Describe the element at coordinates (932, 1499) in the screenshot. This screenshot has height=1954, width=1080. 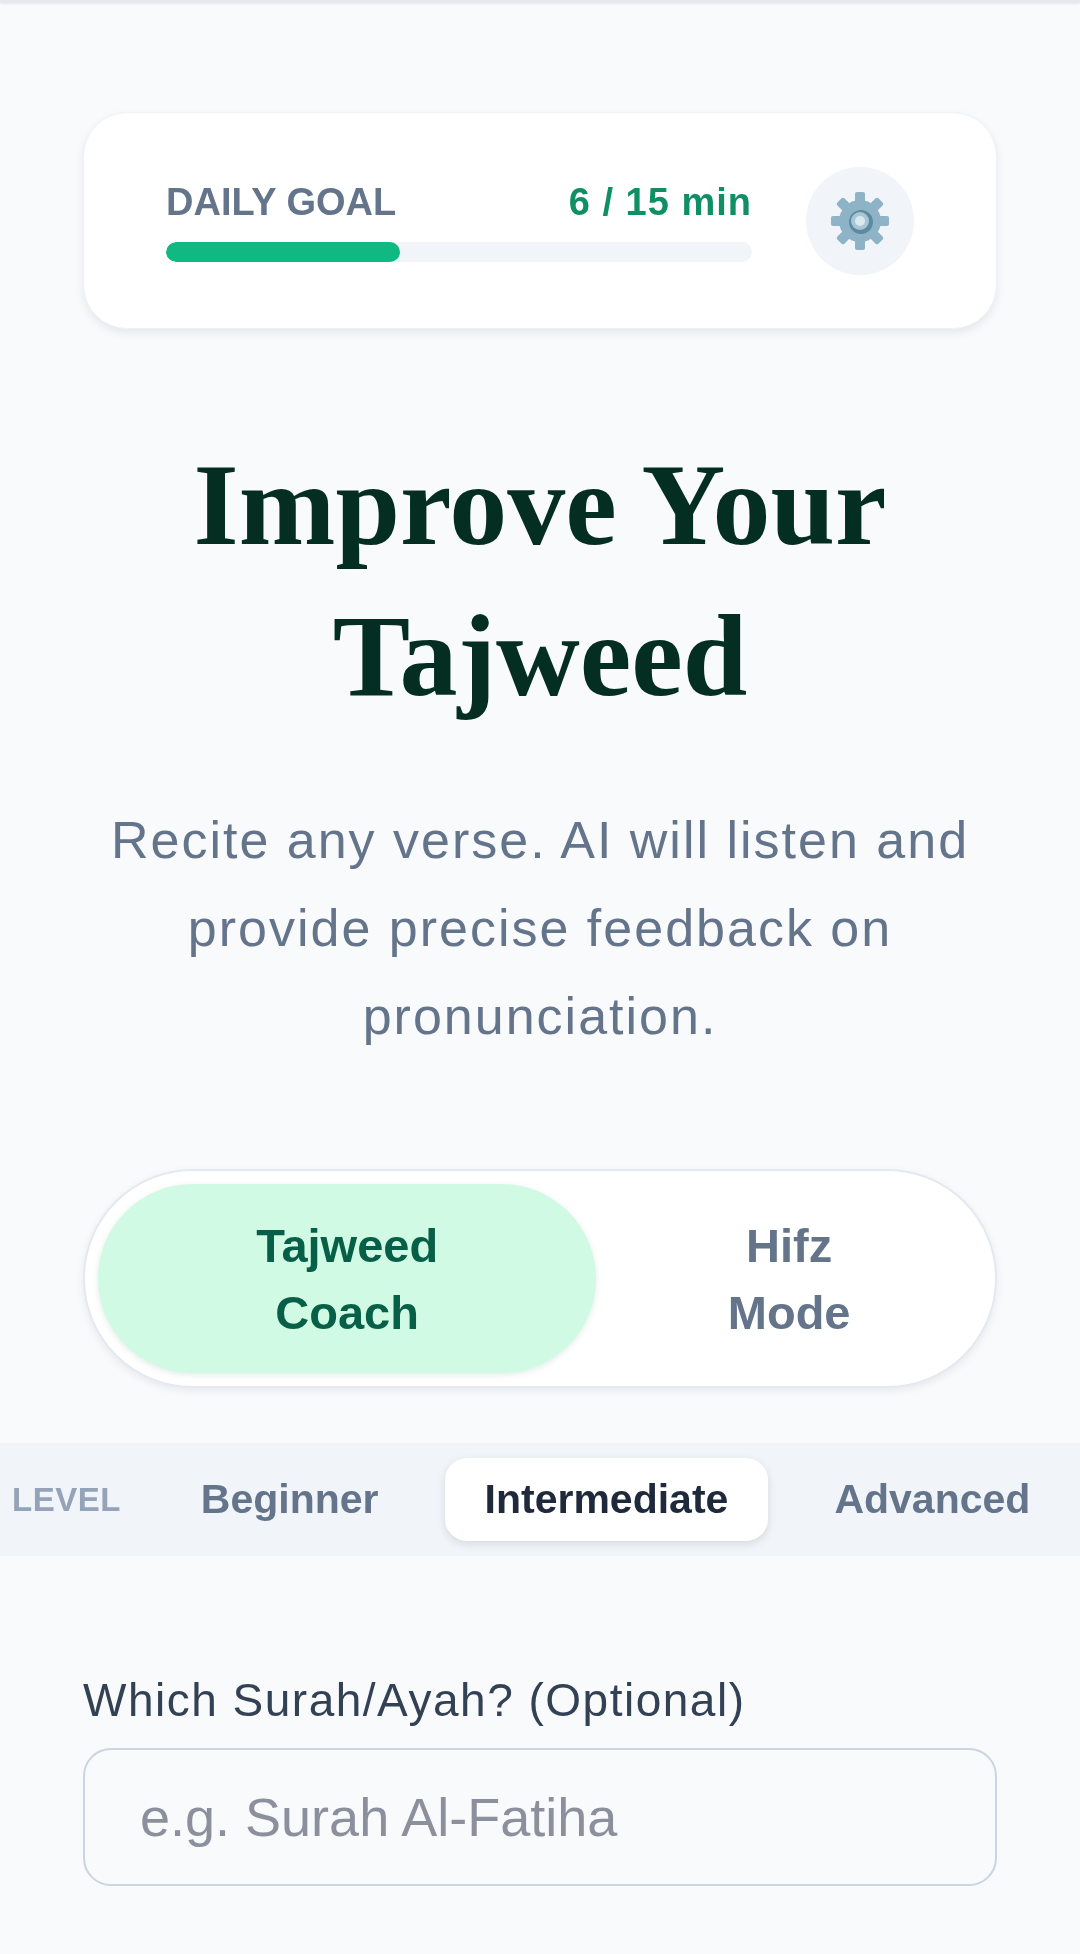
I see `level-tab: Advanced` at that location.